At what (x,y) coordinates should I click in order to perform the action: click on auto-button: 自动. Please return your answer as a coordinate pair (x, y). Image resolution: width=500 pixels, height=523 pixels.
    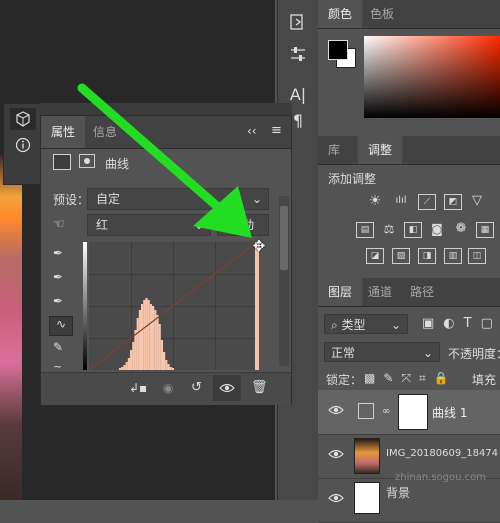
    Looking at the image, I should click on (243, 225).